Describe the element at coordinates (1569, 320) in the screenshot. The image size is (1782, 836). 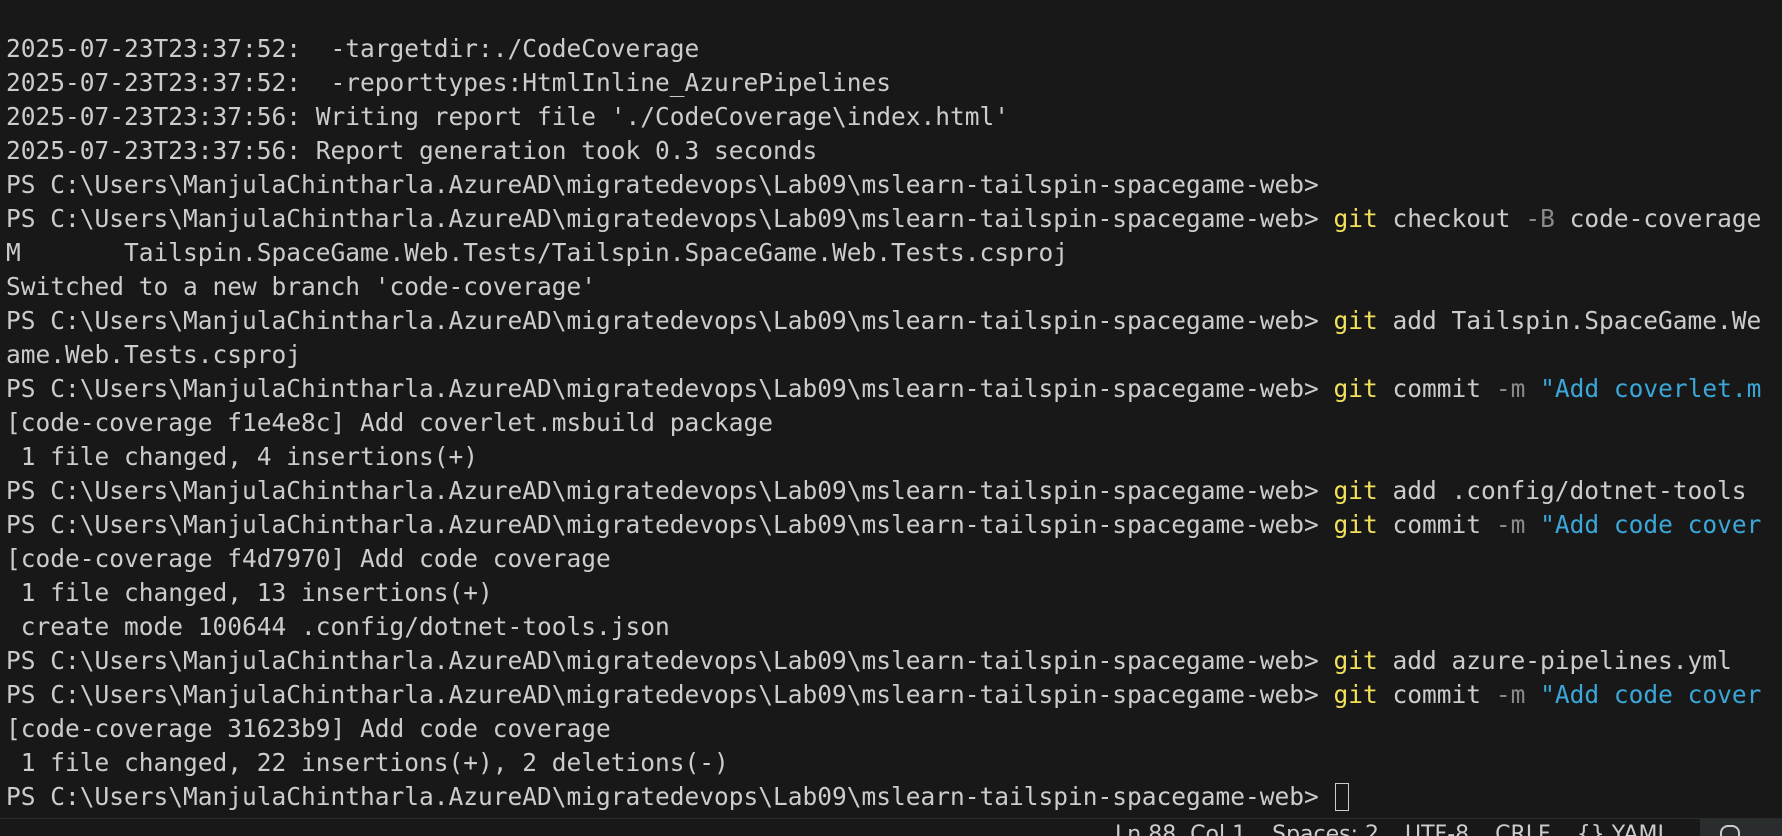
I see `output-text: add Tailspin.SpaceGame.We` at that location.